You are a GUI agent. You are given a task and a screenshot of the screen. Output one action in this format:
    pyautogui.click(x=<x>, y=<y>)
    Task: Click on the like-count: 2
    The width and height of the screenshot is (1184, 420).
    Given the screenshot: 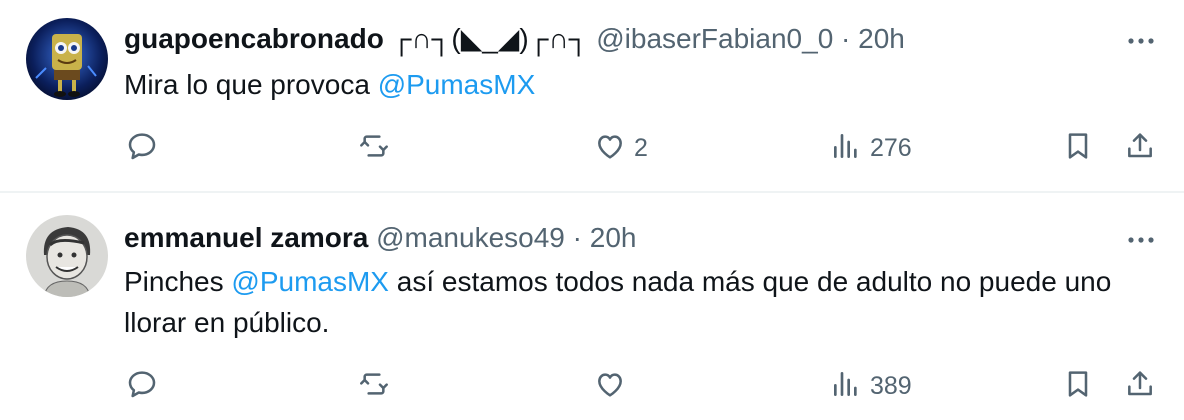 What is the action you would take?
    pyautogui.click(x=641, y=147)
    